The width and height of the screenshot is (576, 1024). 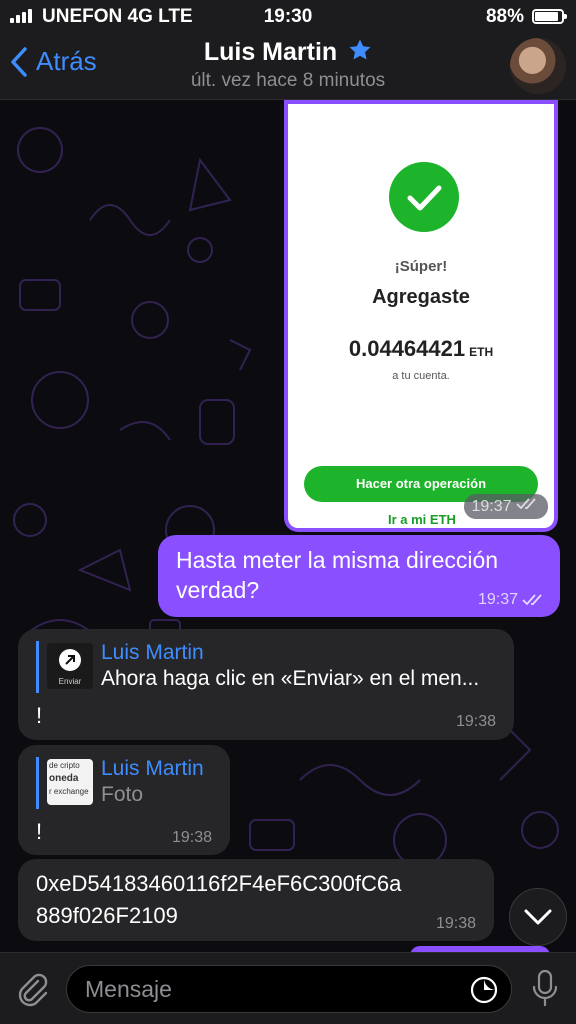 What do you see at coordinates (64, 765) in the screenshot?
I see `thumb-line: de cripto` at bounding box center [64, 765].